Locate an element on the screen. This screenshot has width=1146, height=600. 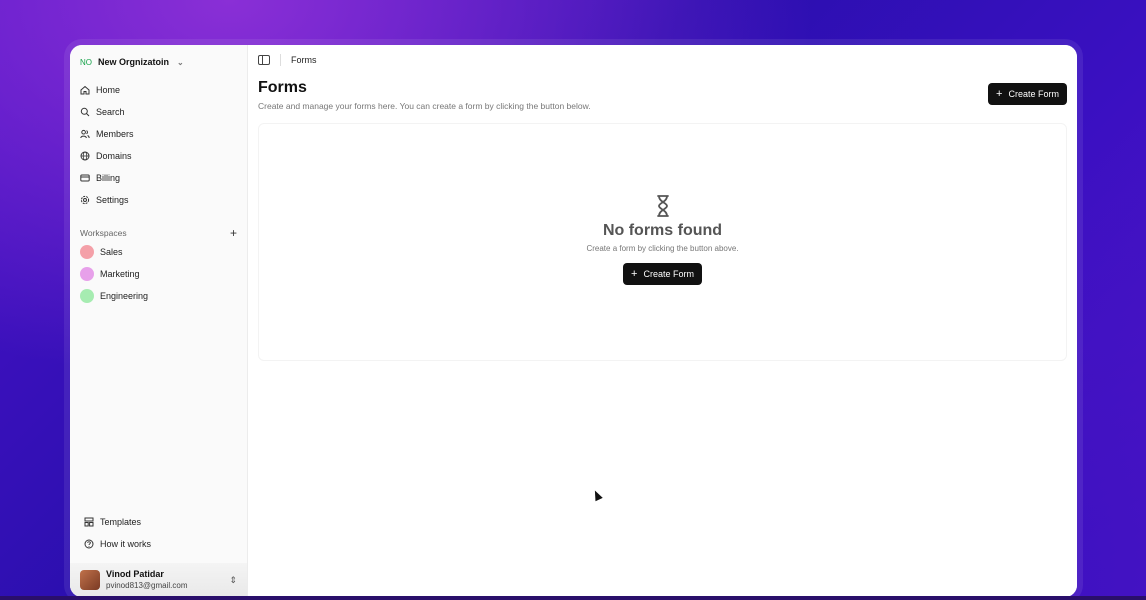
sidebar-item-label: Search is located at coordinates (110, 112).